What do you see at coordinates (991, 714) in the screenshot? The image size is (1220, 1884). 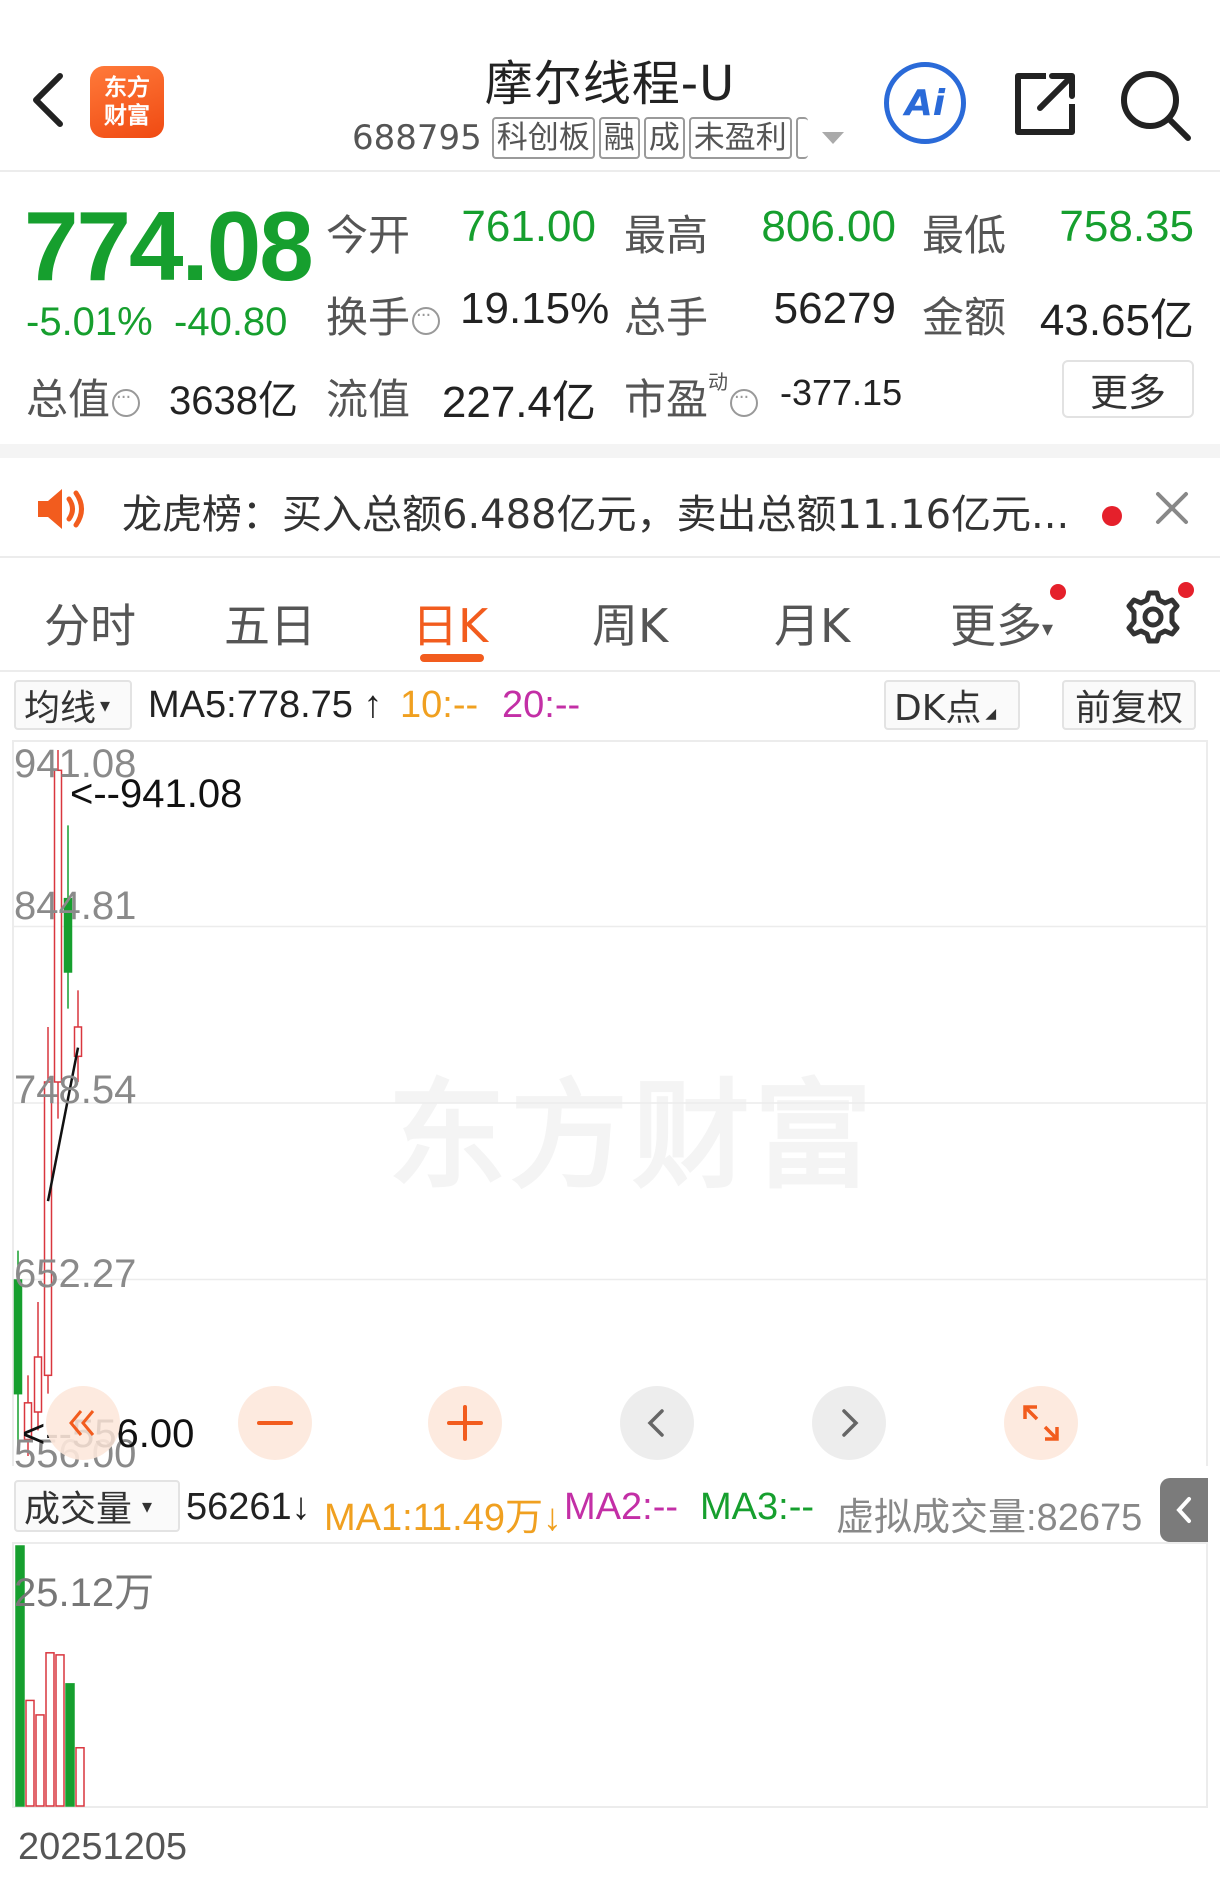 I see `corner-triangle-icon: ◢` at bounding box center [991, 714].